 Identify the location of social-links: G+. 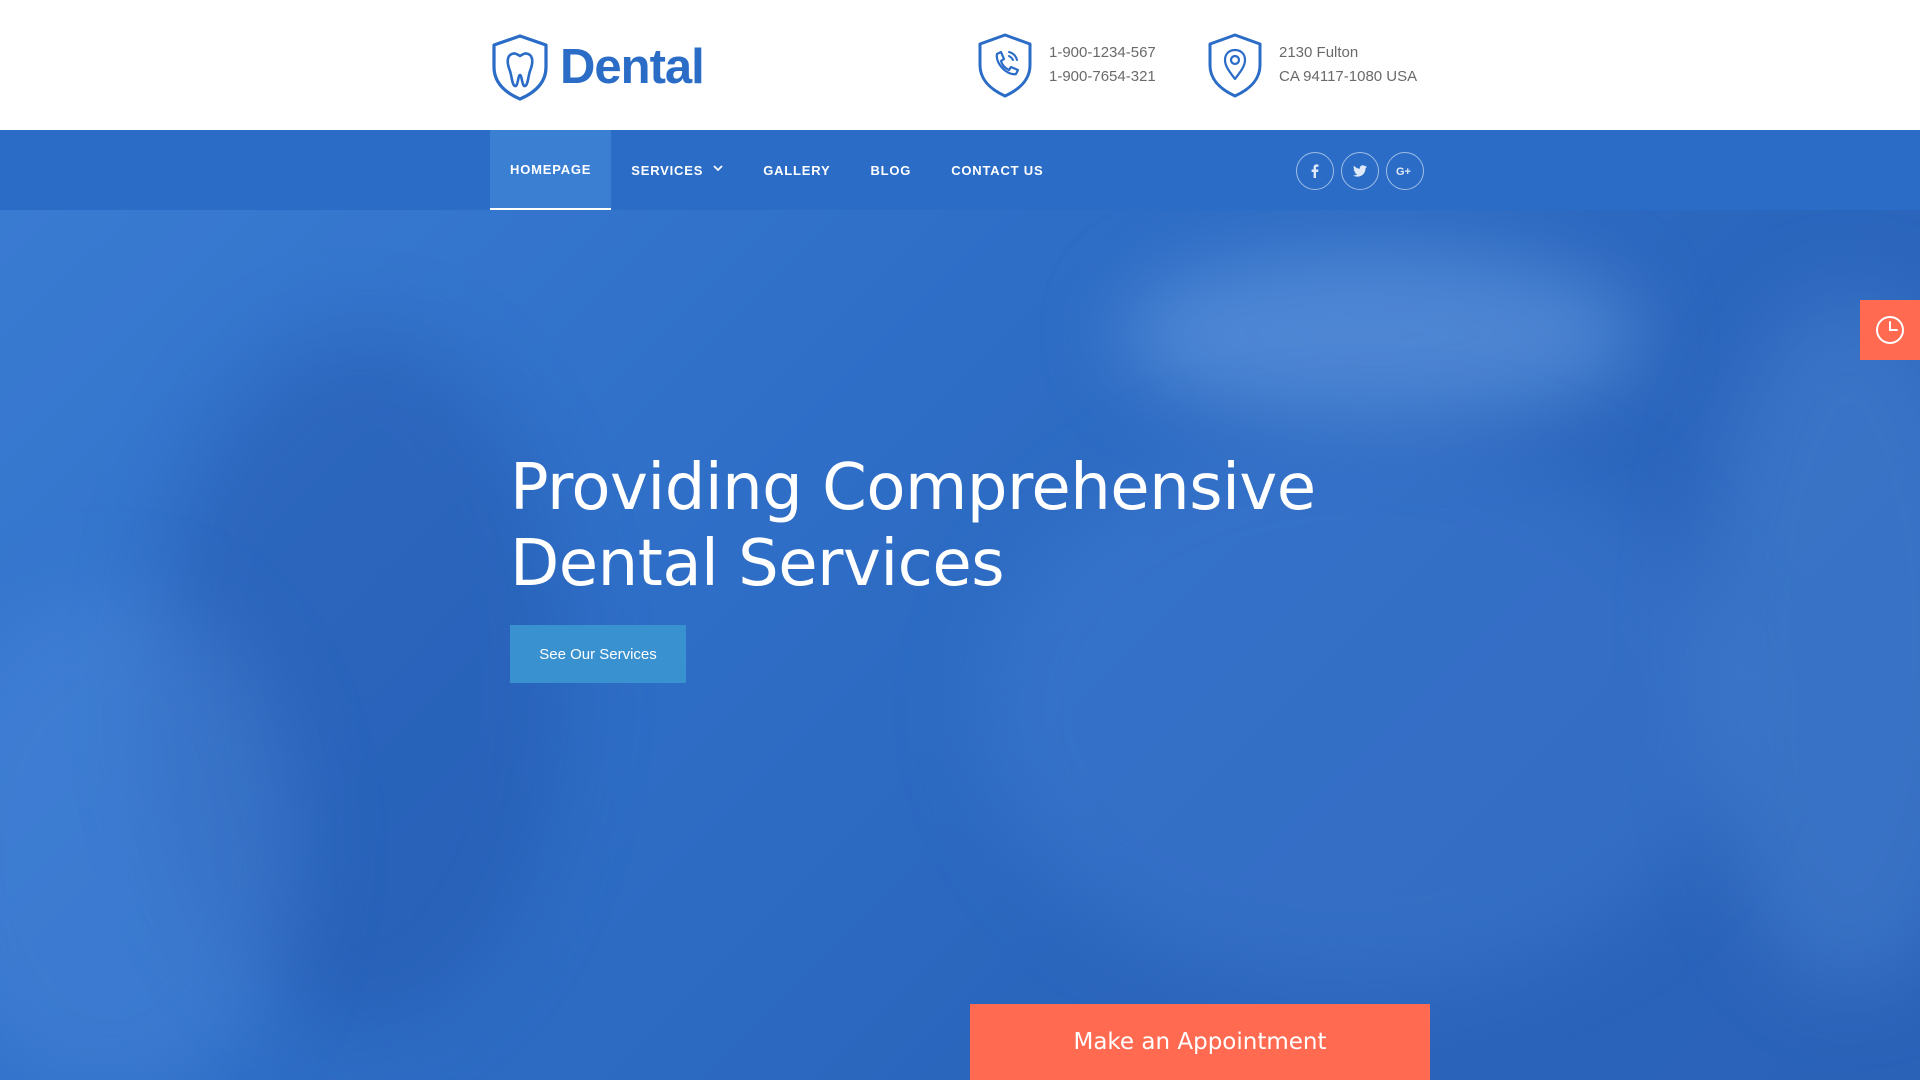
(1360, 171).